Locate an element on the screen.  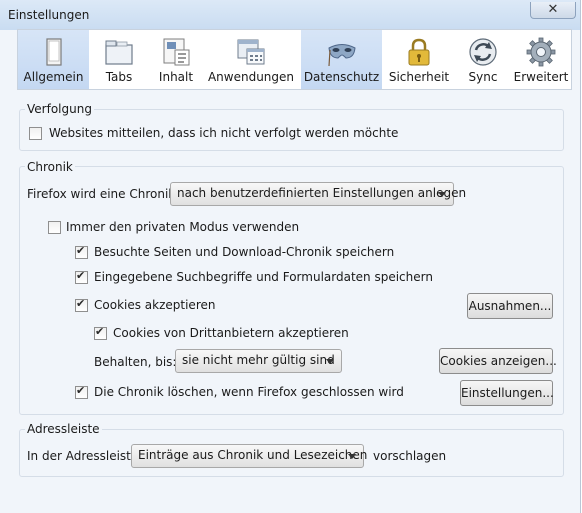
tab-inhalt: Inhalt is located at coordinates (176, 59).